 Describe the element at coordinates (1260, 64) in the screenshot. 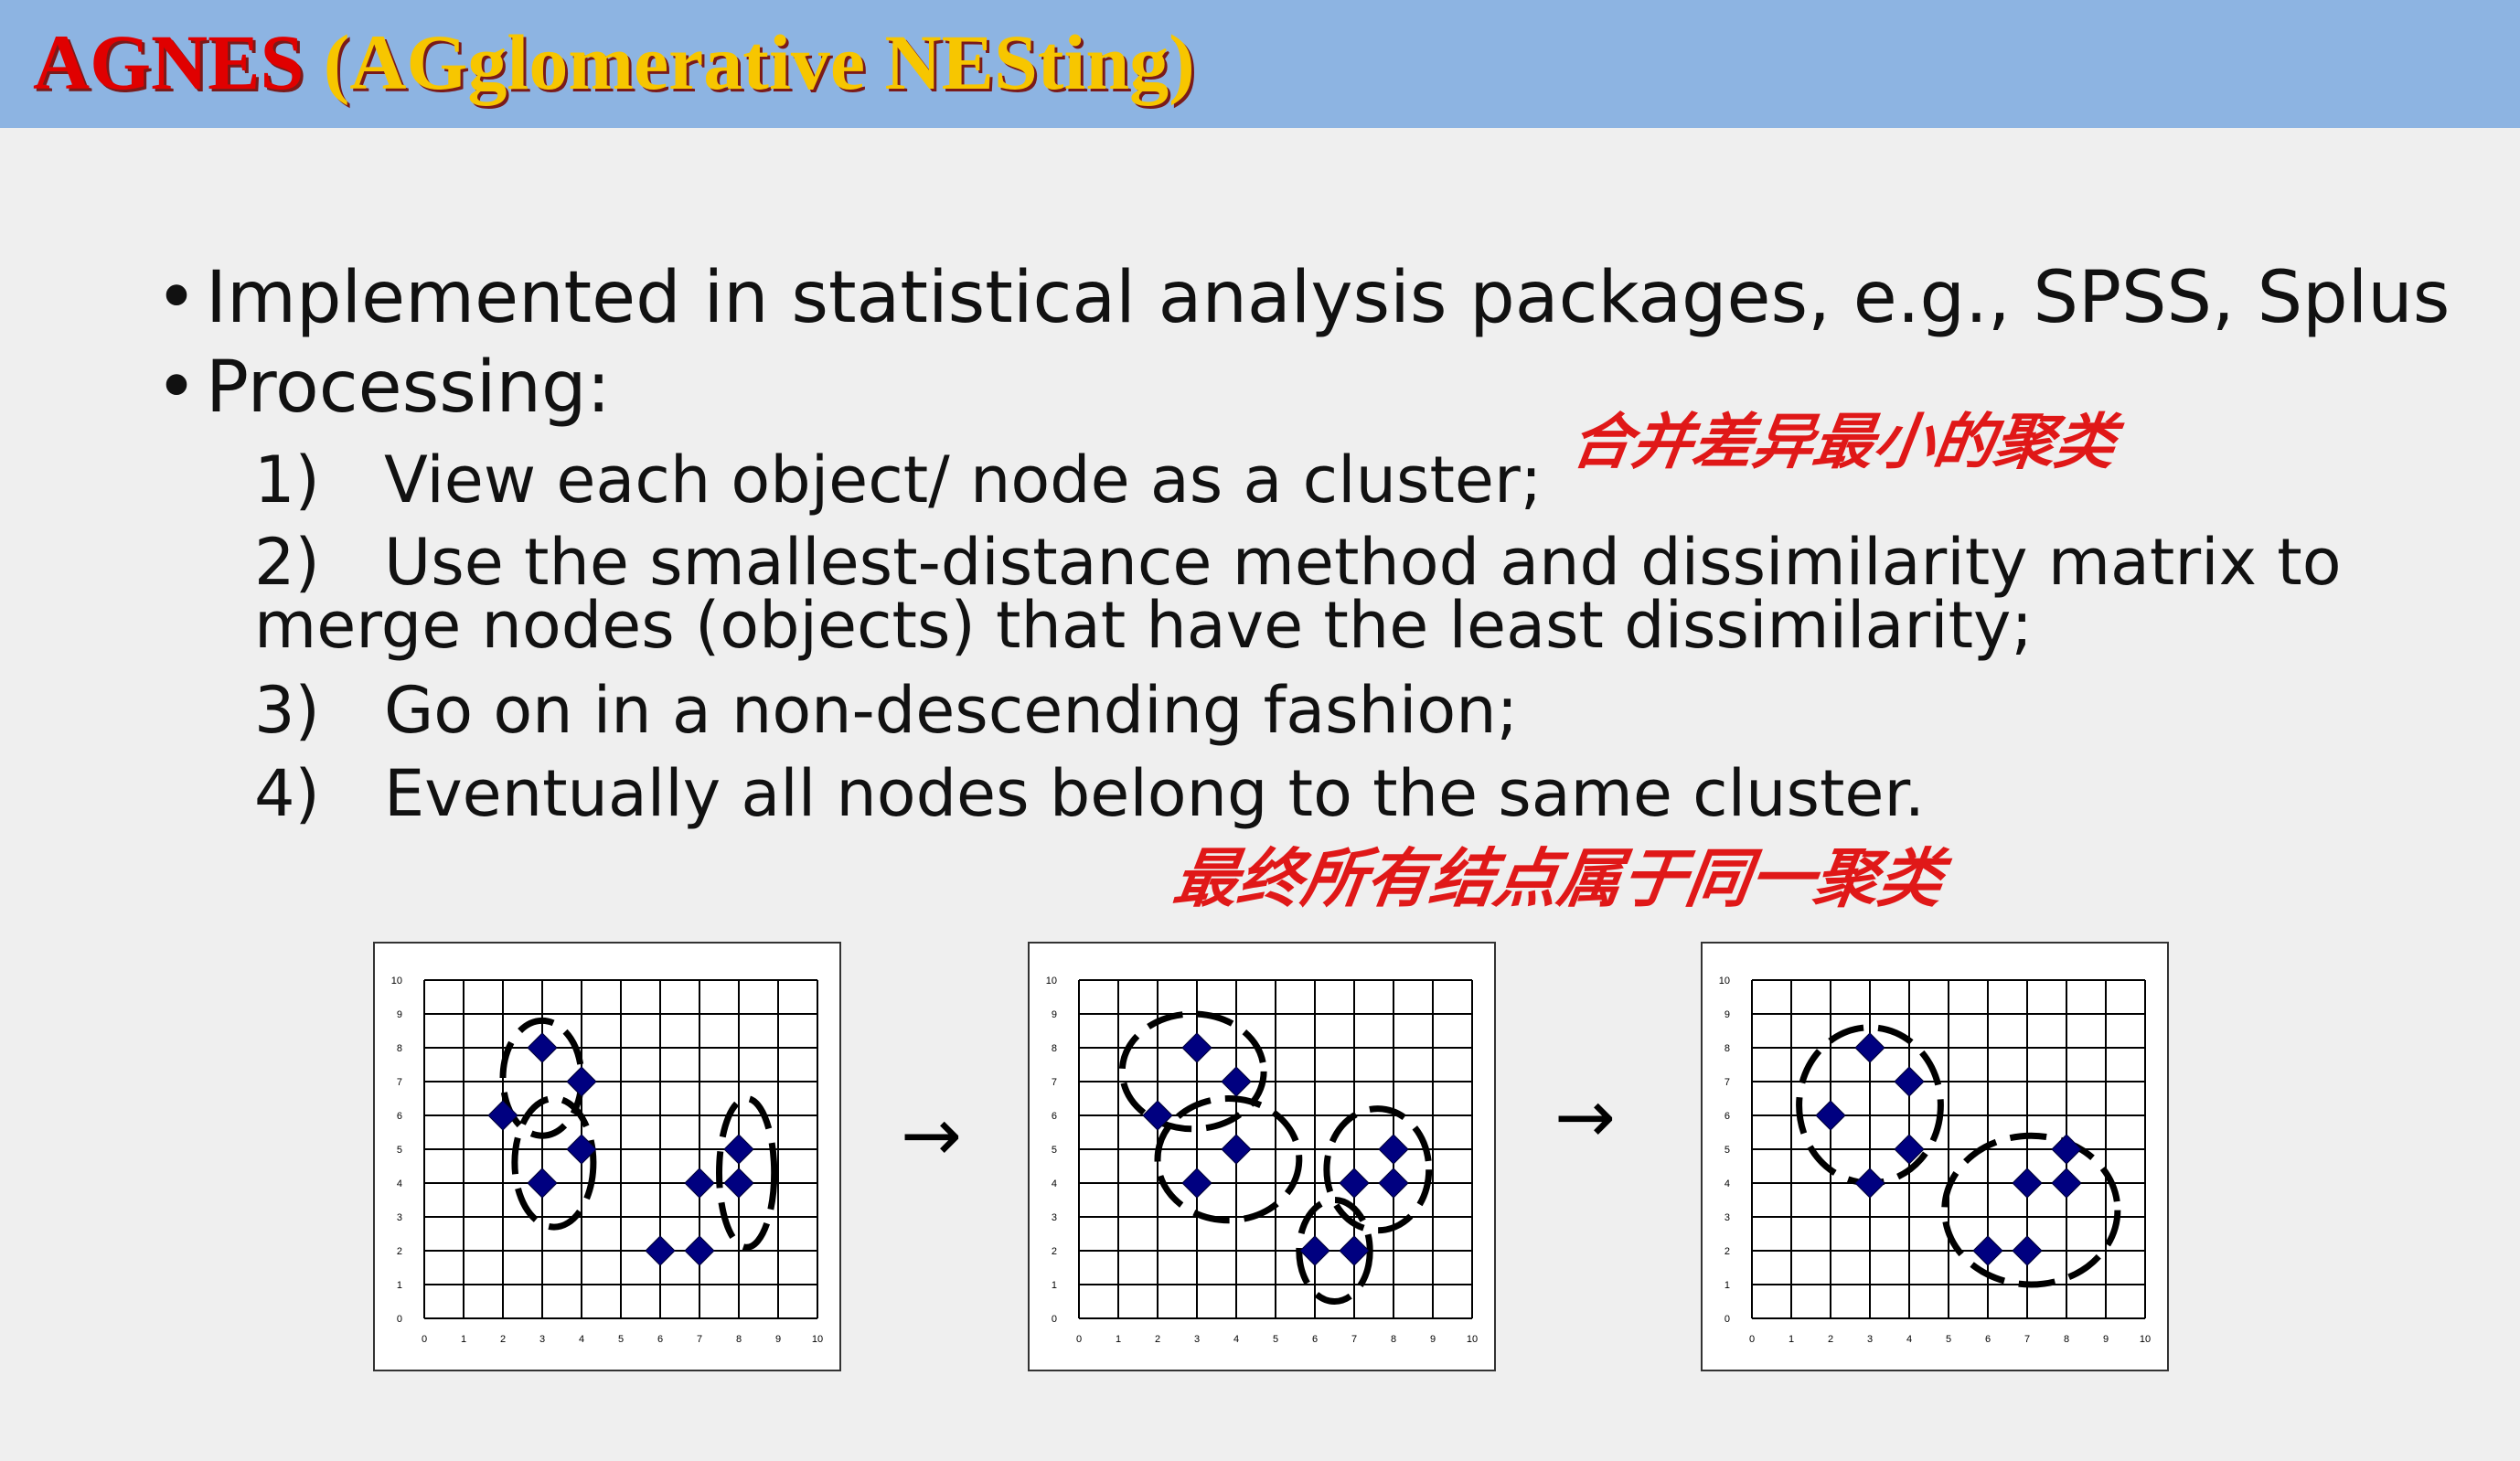

I see `title-bar: AGNES (AGglomerative NESting)` at that location.